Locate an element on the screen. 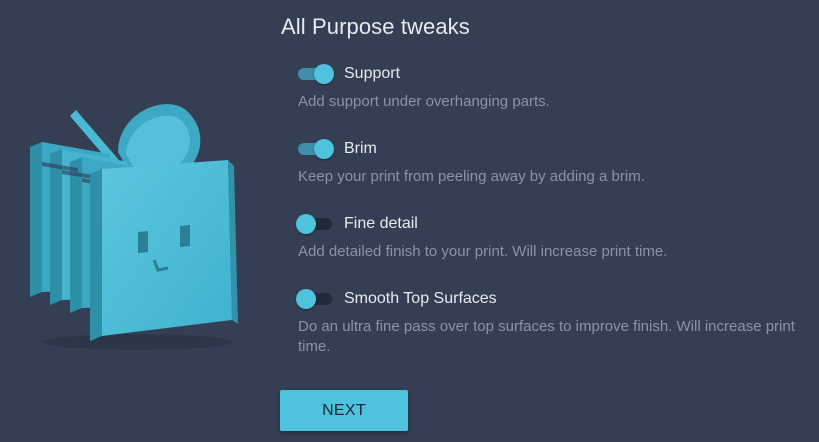 The image size is (819, 442). option-label: Support is located at coordinates (372, 73).